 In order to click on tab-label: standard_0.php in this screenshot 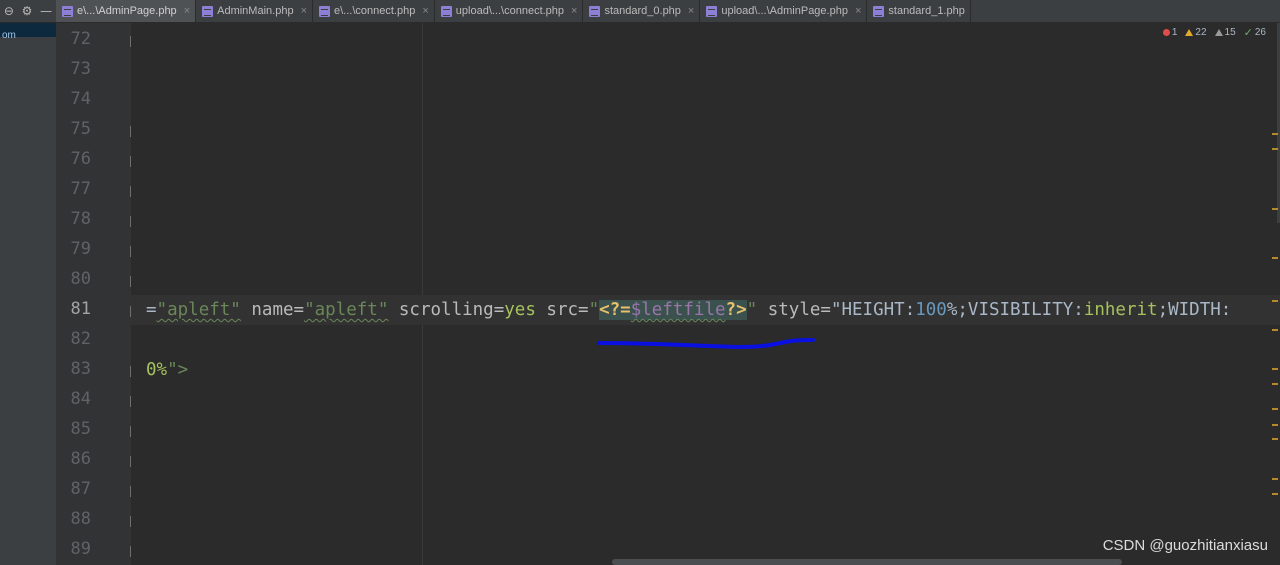, I will do `click(642, 11)`.